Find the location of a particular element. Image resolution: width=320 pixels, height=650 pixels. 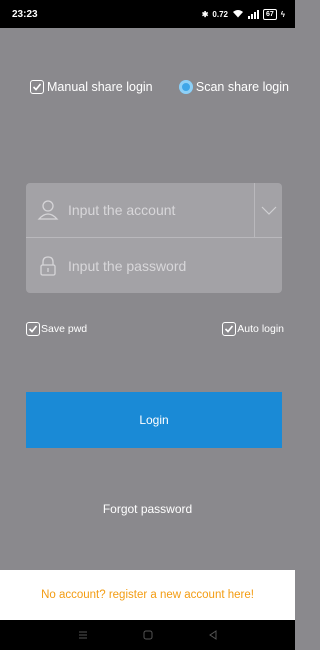

home-icon is located at coordinates (148, 635).